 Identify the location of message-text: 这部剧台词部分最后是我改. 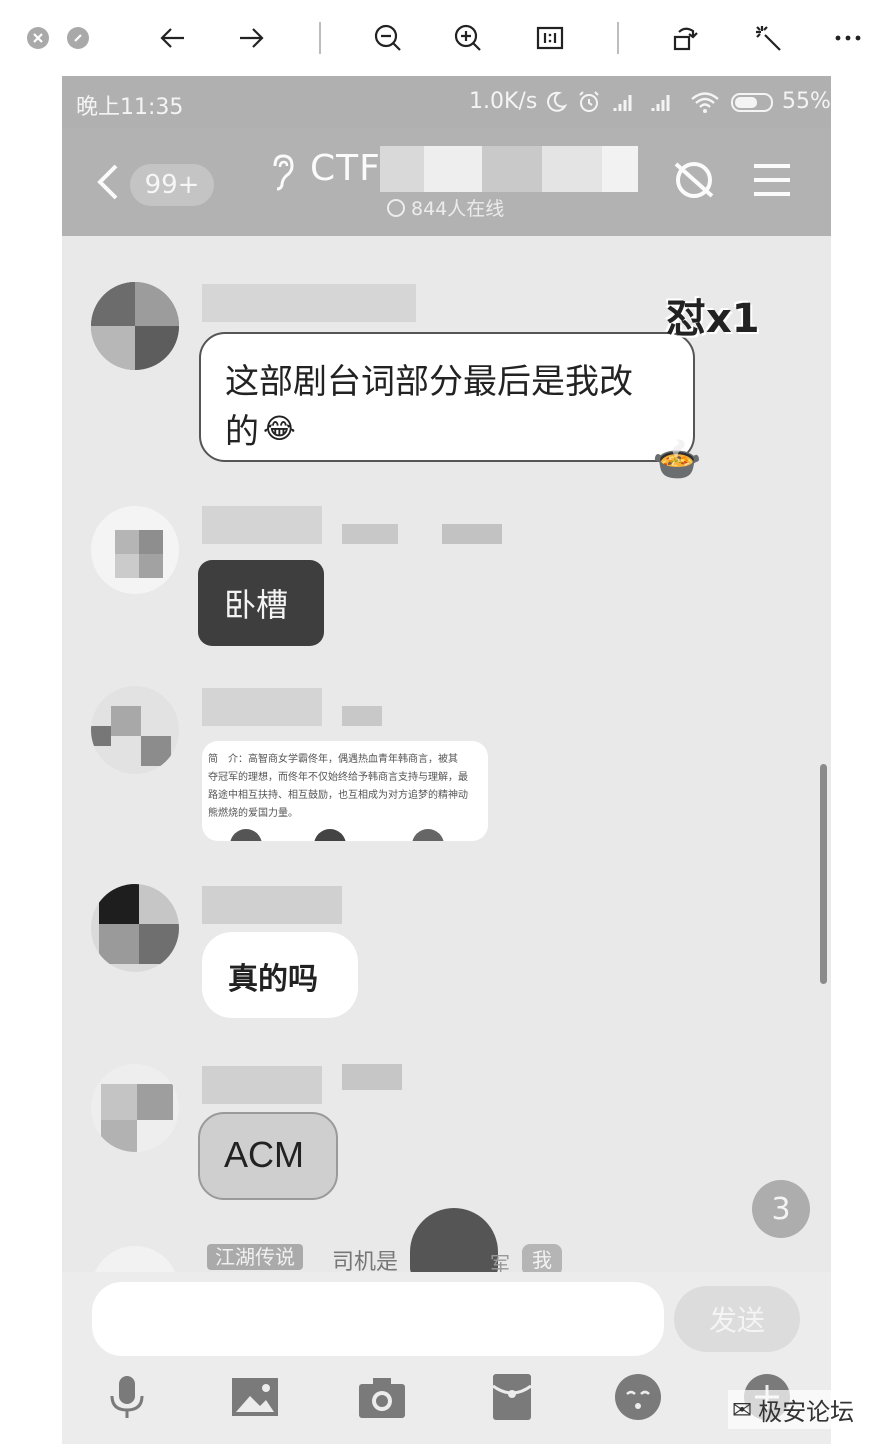
(429, 382).